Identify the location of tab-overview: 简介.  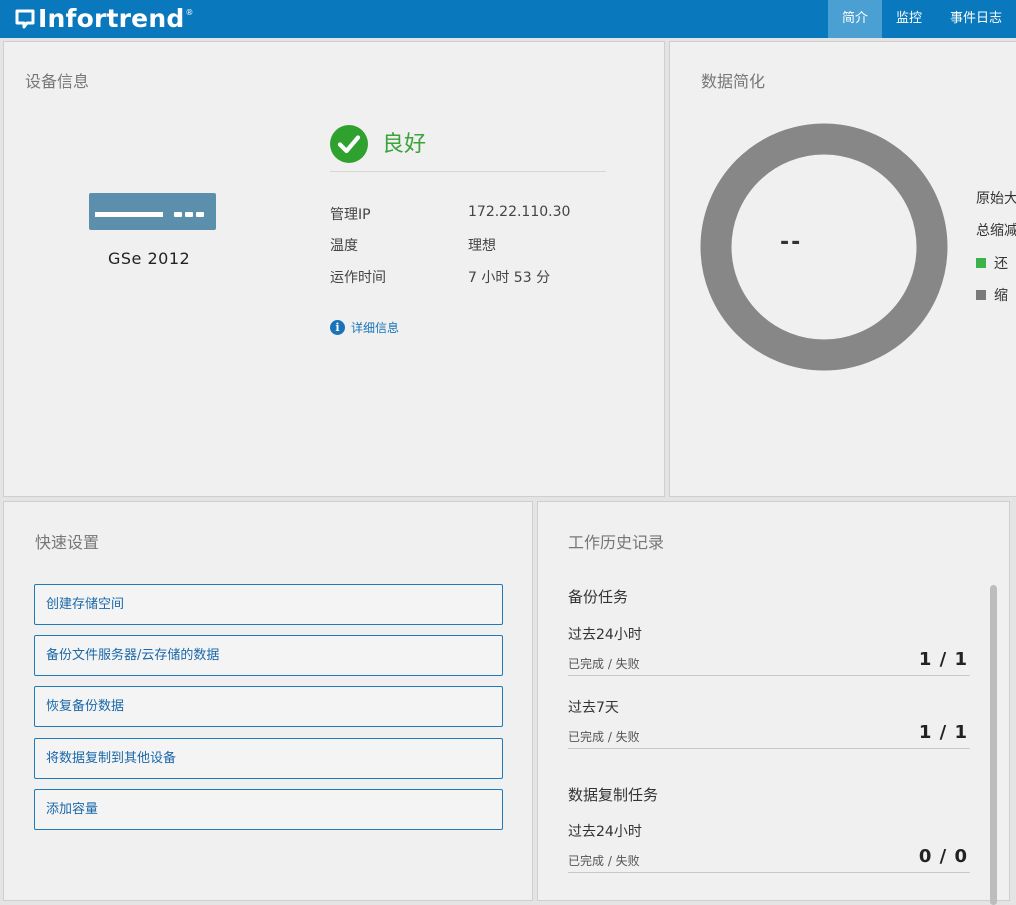
(854, 19).